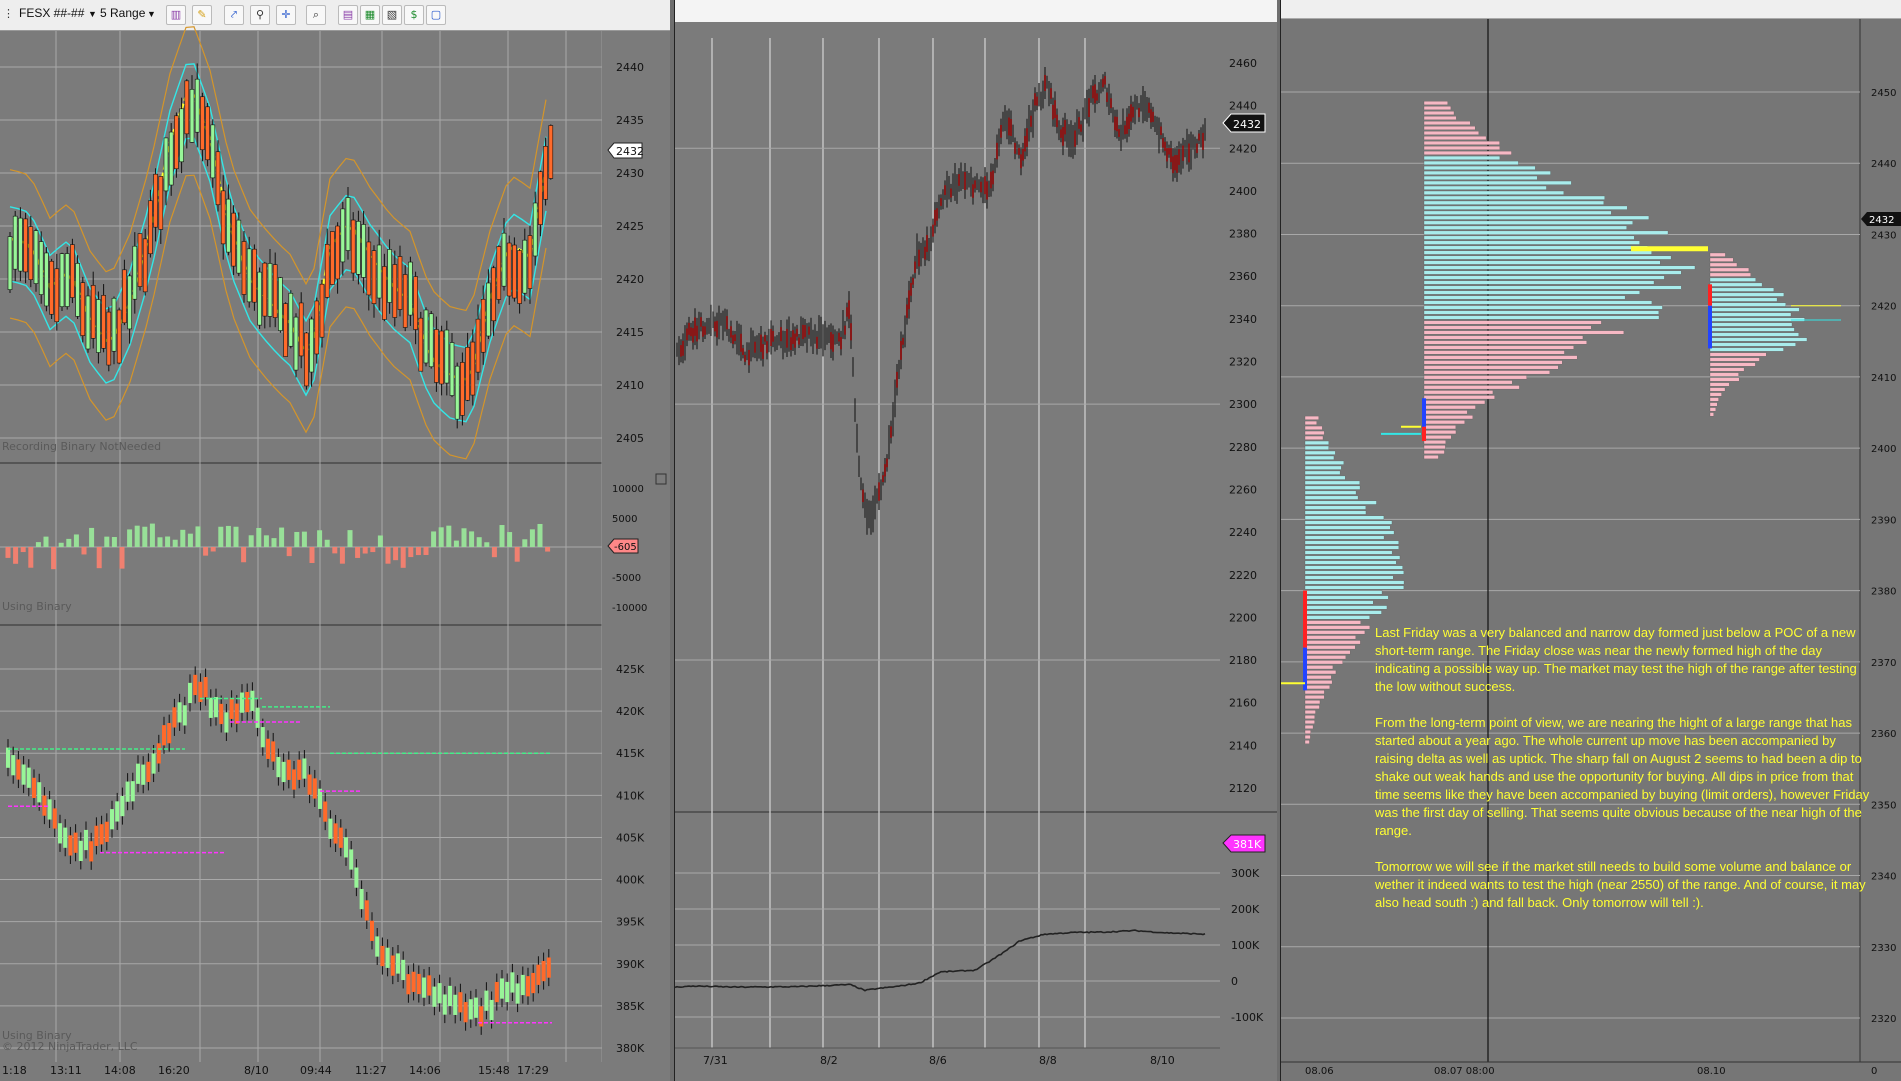 This screenshot has height=1081, width=1901. What do you see at coordinates (1464, 1071) in the screenshot?
I see `profile-date-axis-label: 08.07 08:00` at bounding box center [1464, 1071].